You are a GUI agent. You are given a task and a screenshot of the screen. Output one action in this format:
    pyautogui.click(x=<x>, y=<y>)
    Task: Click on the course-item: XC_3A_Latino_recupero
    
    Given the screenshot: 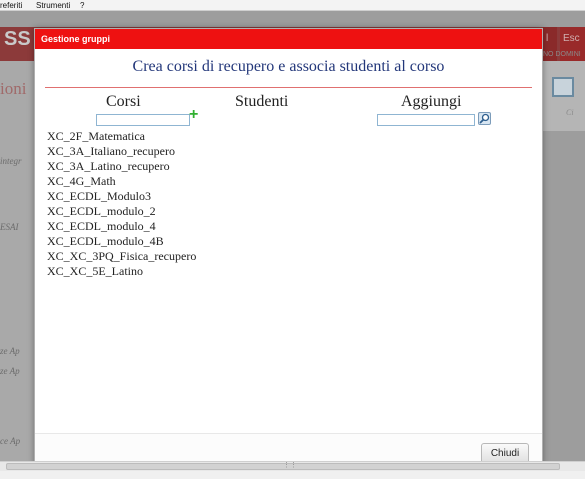 What is the action you would take?
    pyautogui.click(x=121, y=166)
    